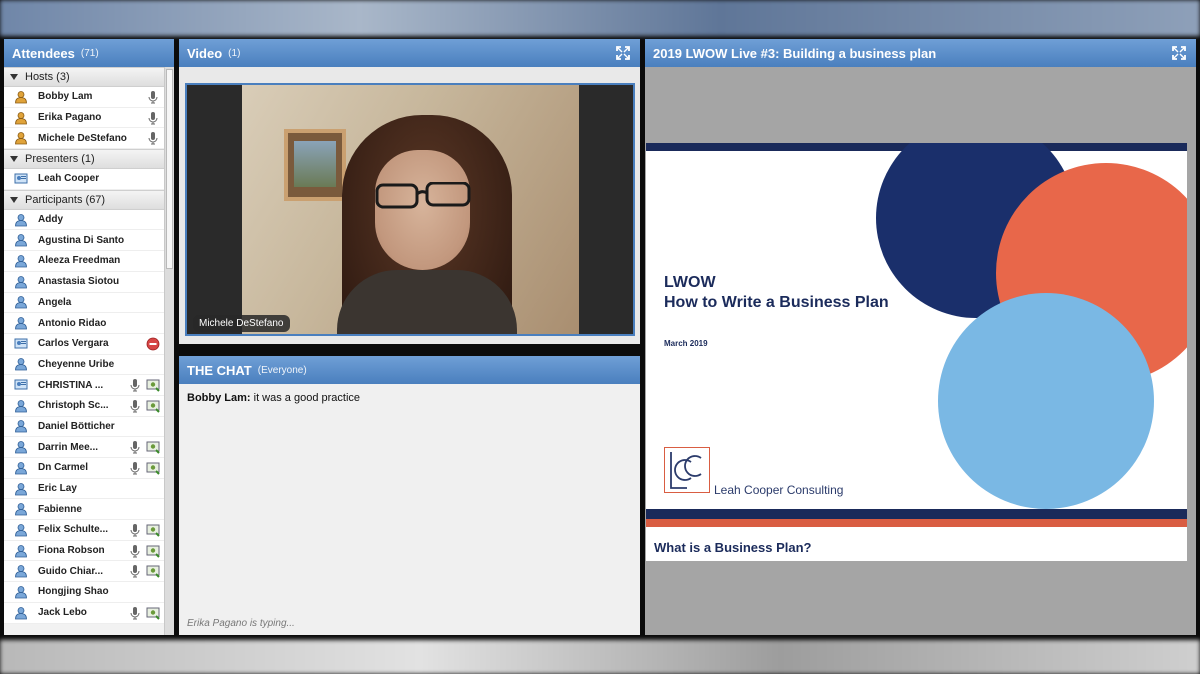 This screenshot has height=674, width=1200. I want to click on attendee-row: Aleeza Freedman, so click(84, 261).